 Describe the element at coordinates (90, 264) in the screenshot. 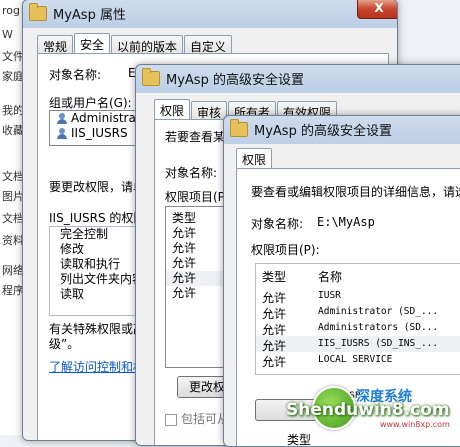

I see `permission-item: 读取和执行` at that location.